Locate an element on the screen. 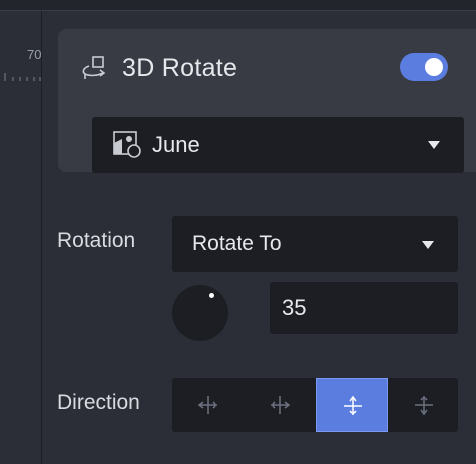 The height and width of the screenshot is (464, 476). rotation-dial is located at coordinates (200, 313).